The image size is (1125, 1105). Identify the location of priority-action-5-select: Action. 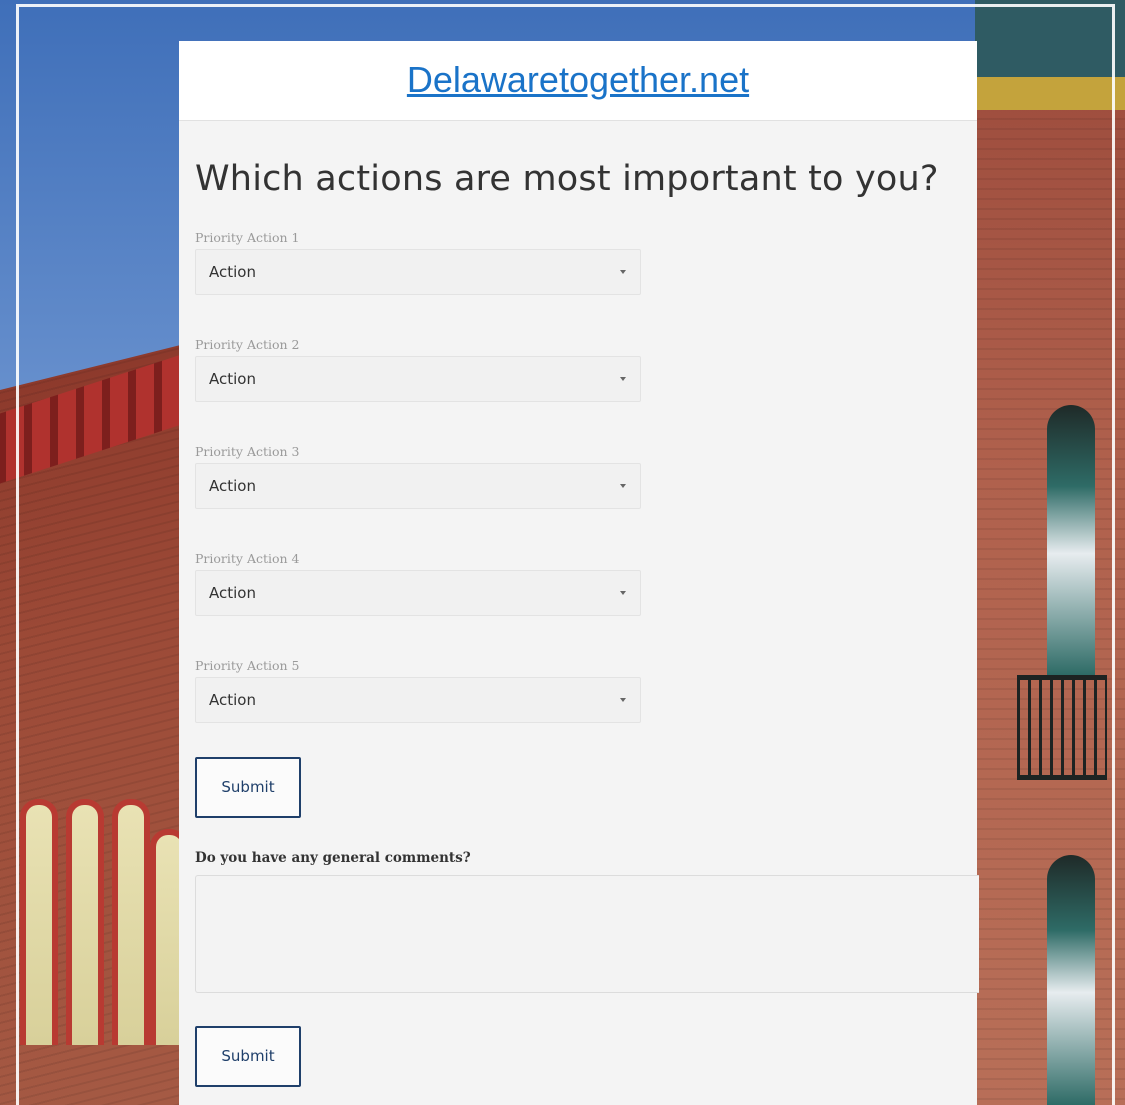
(418, 700).